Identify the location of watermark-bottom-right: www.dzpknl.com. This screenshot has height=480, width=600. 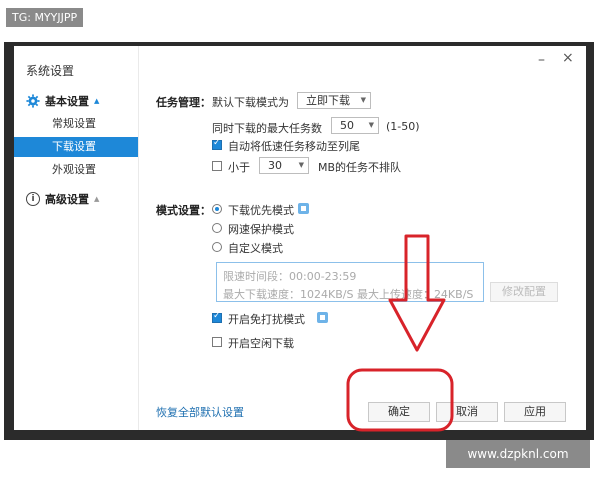
(518, 454).